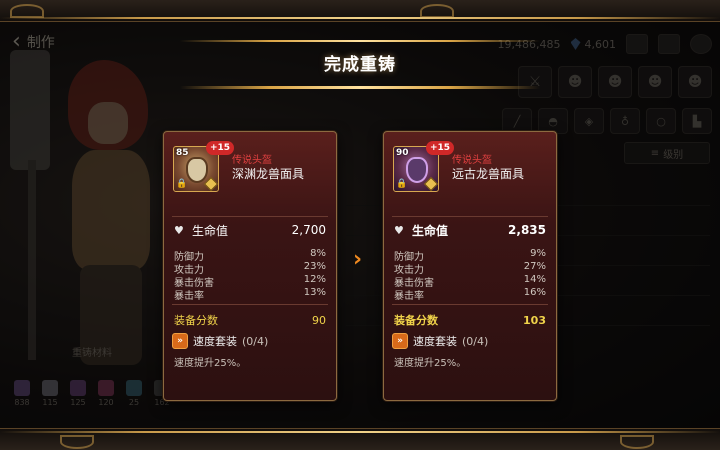  What do you see at coordinates (470, 230) in the screenshot?
I see `new-item-main-stat: ♥ 生命值 2,835` at bounding box center [470, 230].